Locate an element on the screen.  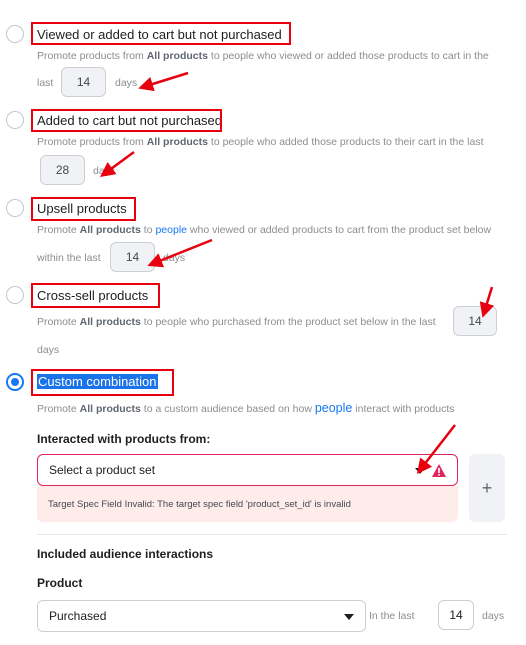
add-product-set-button: + is located at coordinates (487, 488).